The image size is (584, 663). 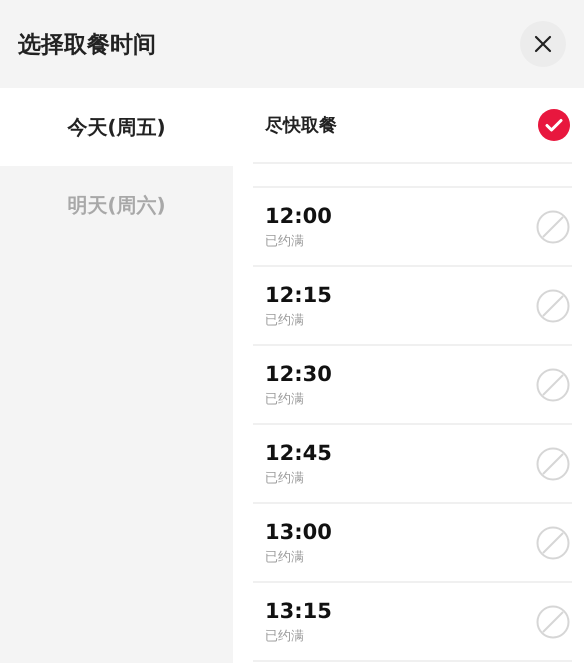 I want to click on close-button, so click(x=543, y=44).